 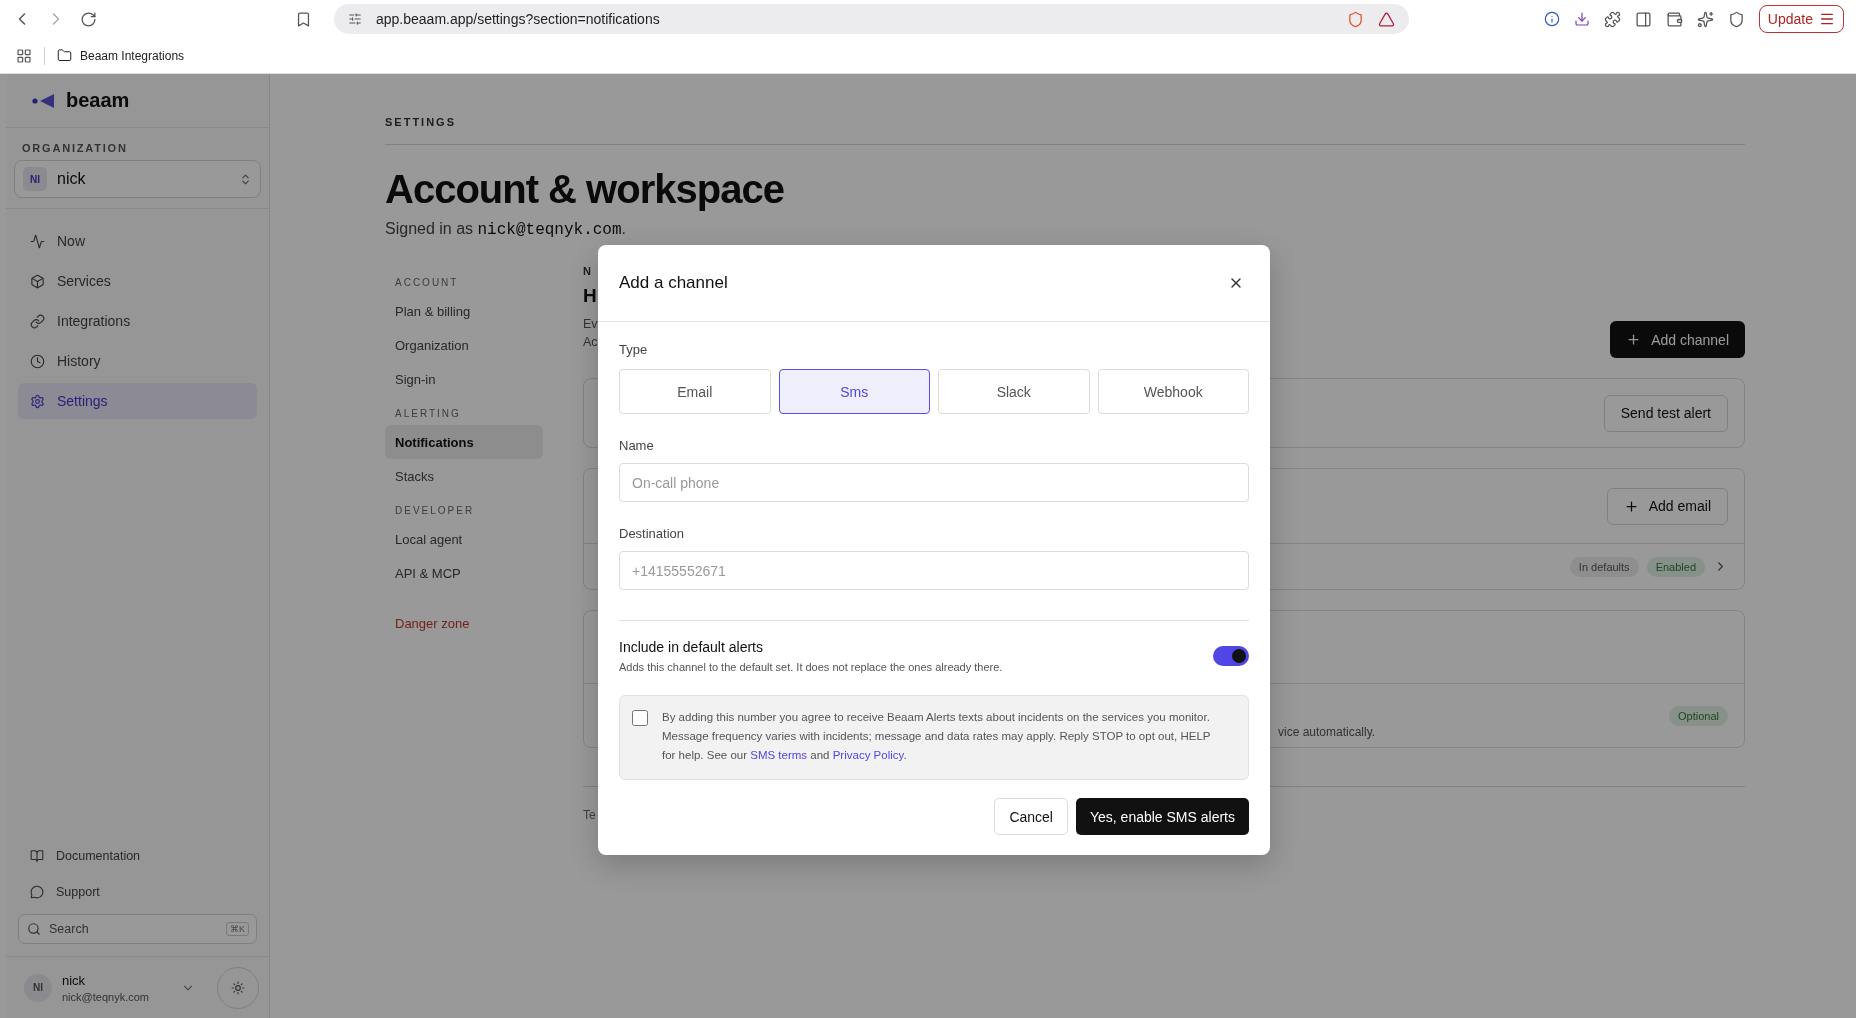 I want to click on page-title: Account & workspace, so click(x=585, y=189).